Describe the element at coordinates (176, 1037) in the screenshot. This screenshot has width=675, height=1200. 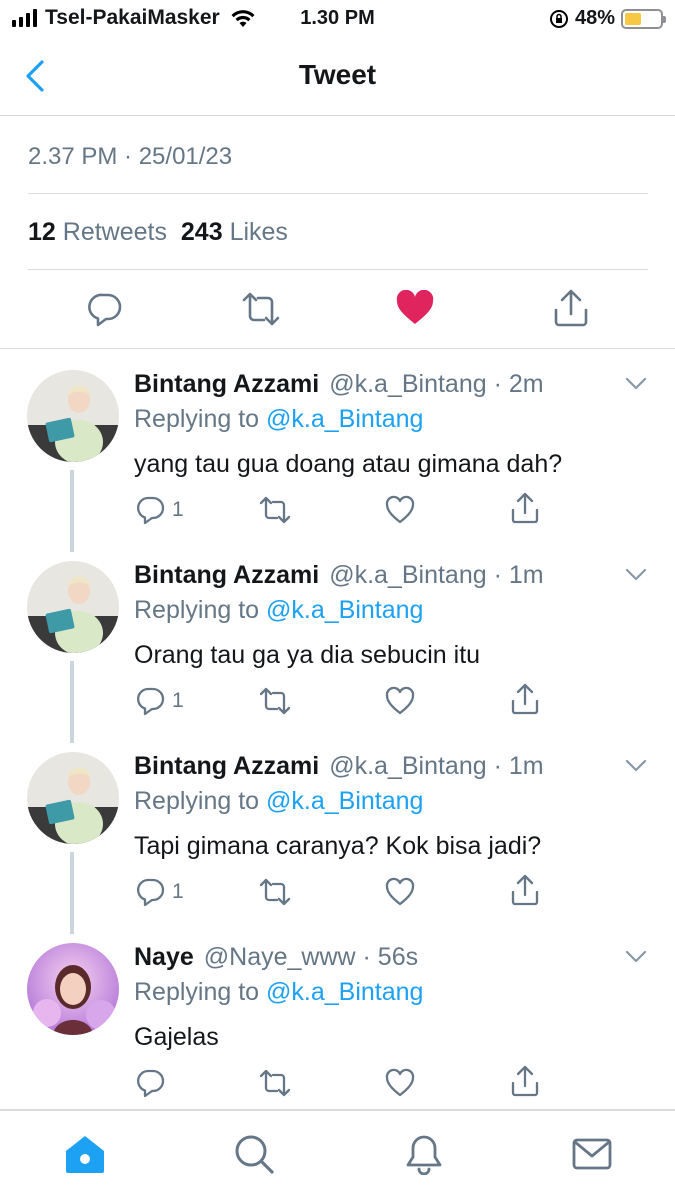
I see `reply-text: Gajelas` at that location.